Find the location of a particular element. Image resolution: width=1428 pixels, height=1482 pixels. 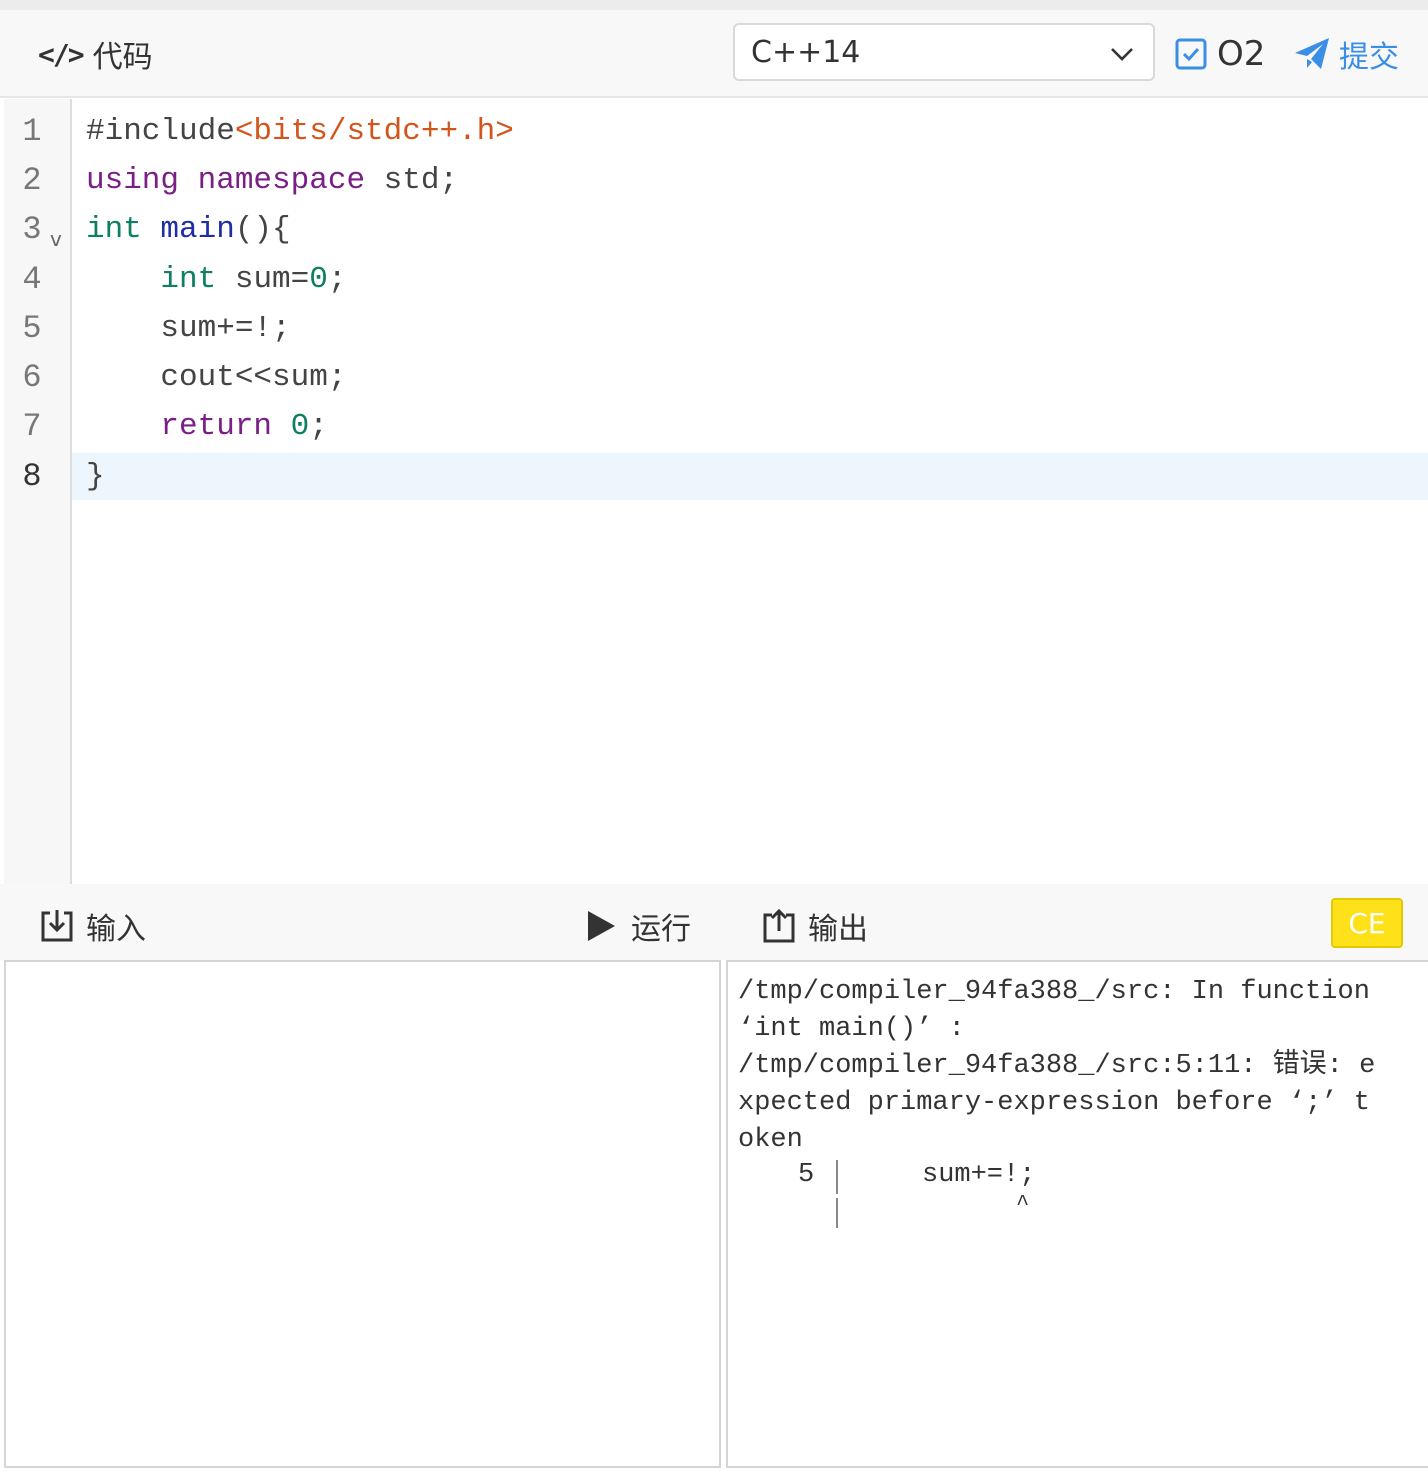

code-line: sum+=!; is located at coordinates (188, 328).